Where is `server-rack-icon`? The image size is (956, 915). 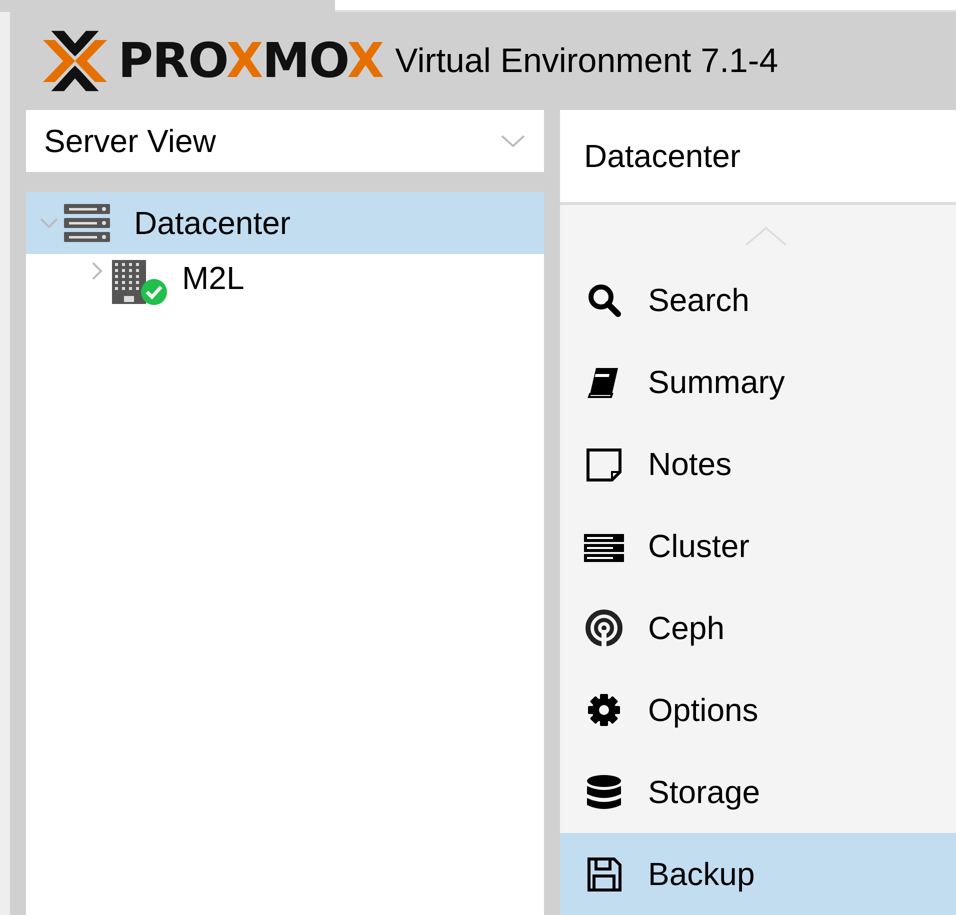 server-rack-icon is located at coordinates (87, 223).